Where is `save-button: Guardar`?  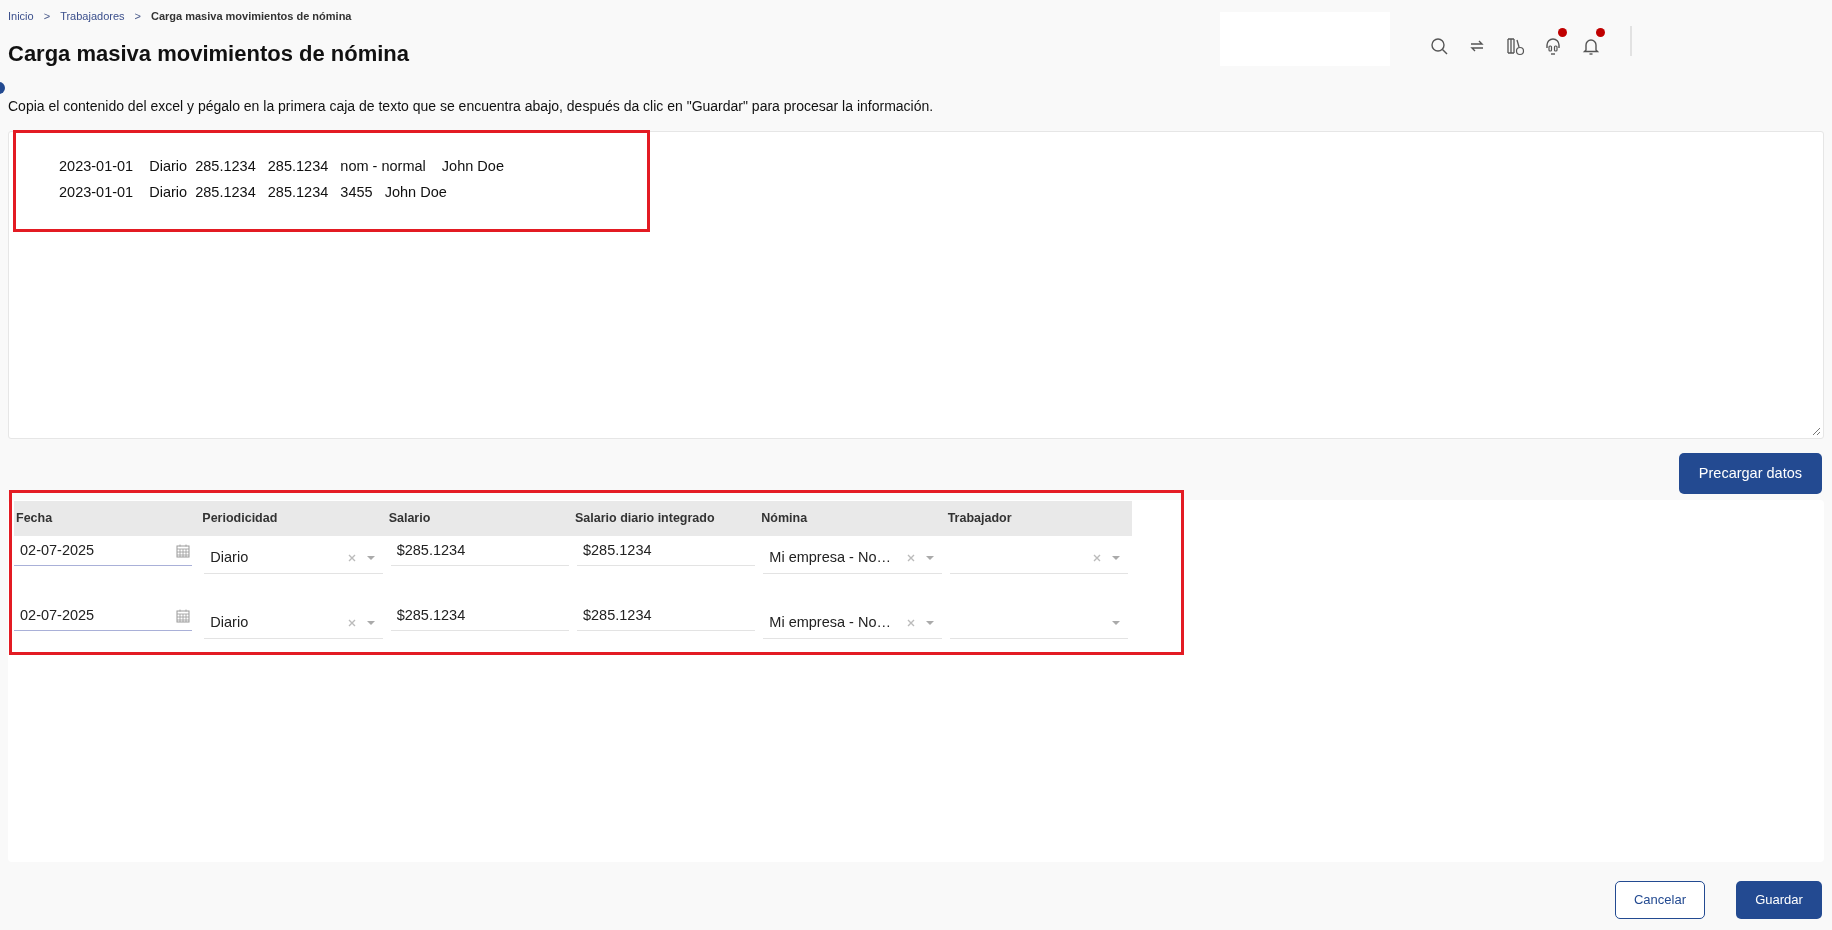
save-button: Guardar is located at coordinates (1779, 900).